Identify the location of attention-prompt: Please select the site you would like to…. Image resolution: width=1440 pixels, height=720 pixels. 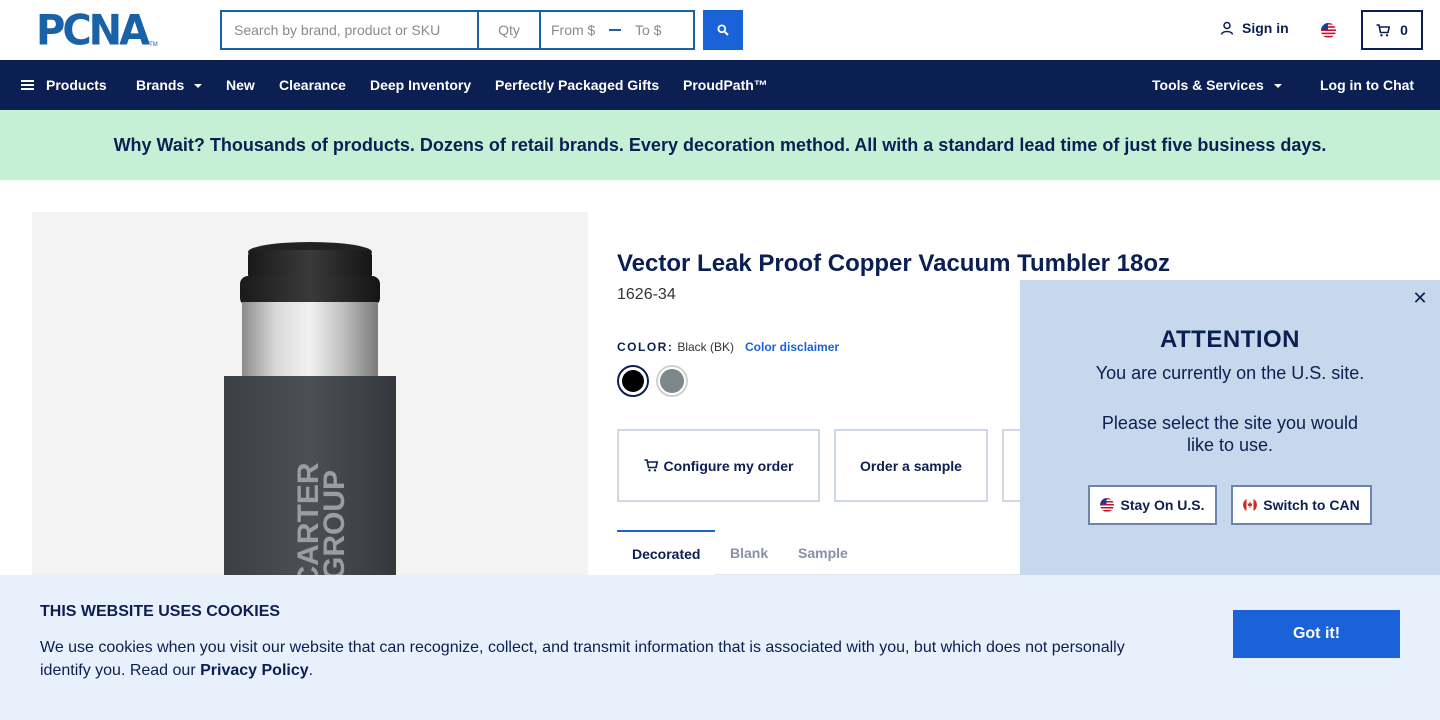
(1230, 434).